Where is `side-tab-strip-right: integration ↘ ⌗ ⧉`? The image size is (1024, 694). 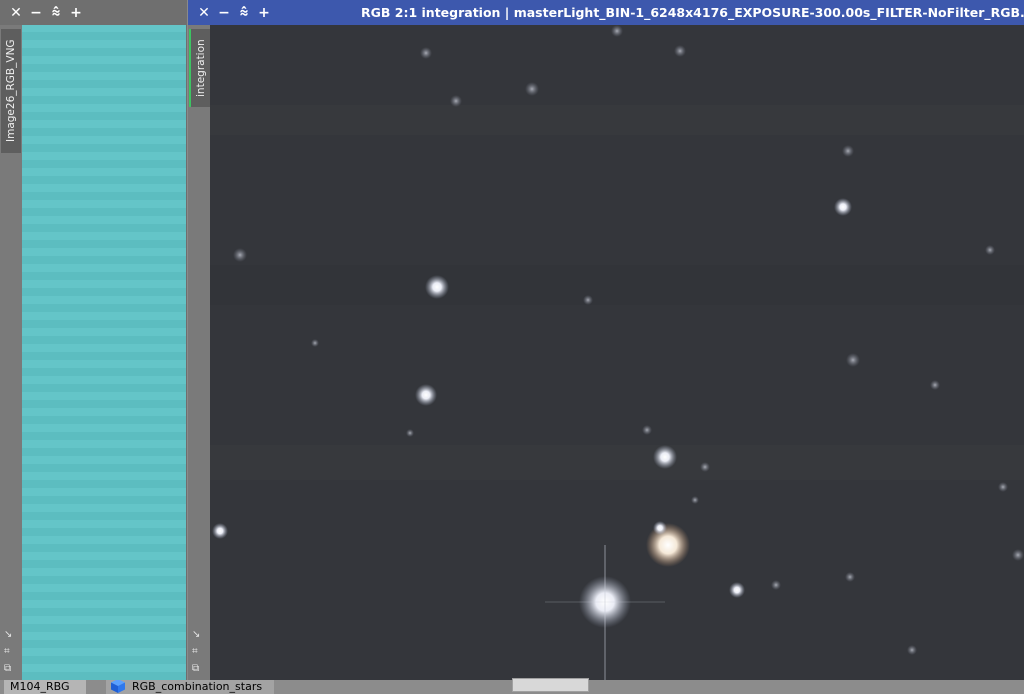 side-tab-strip-right: integration ↘ ⌗ ⧉ is located at coordinates (199, 352).